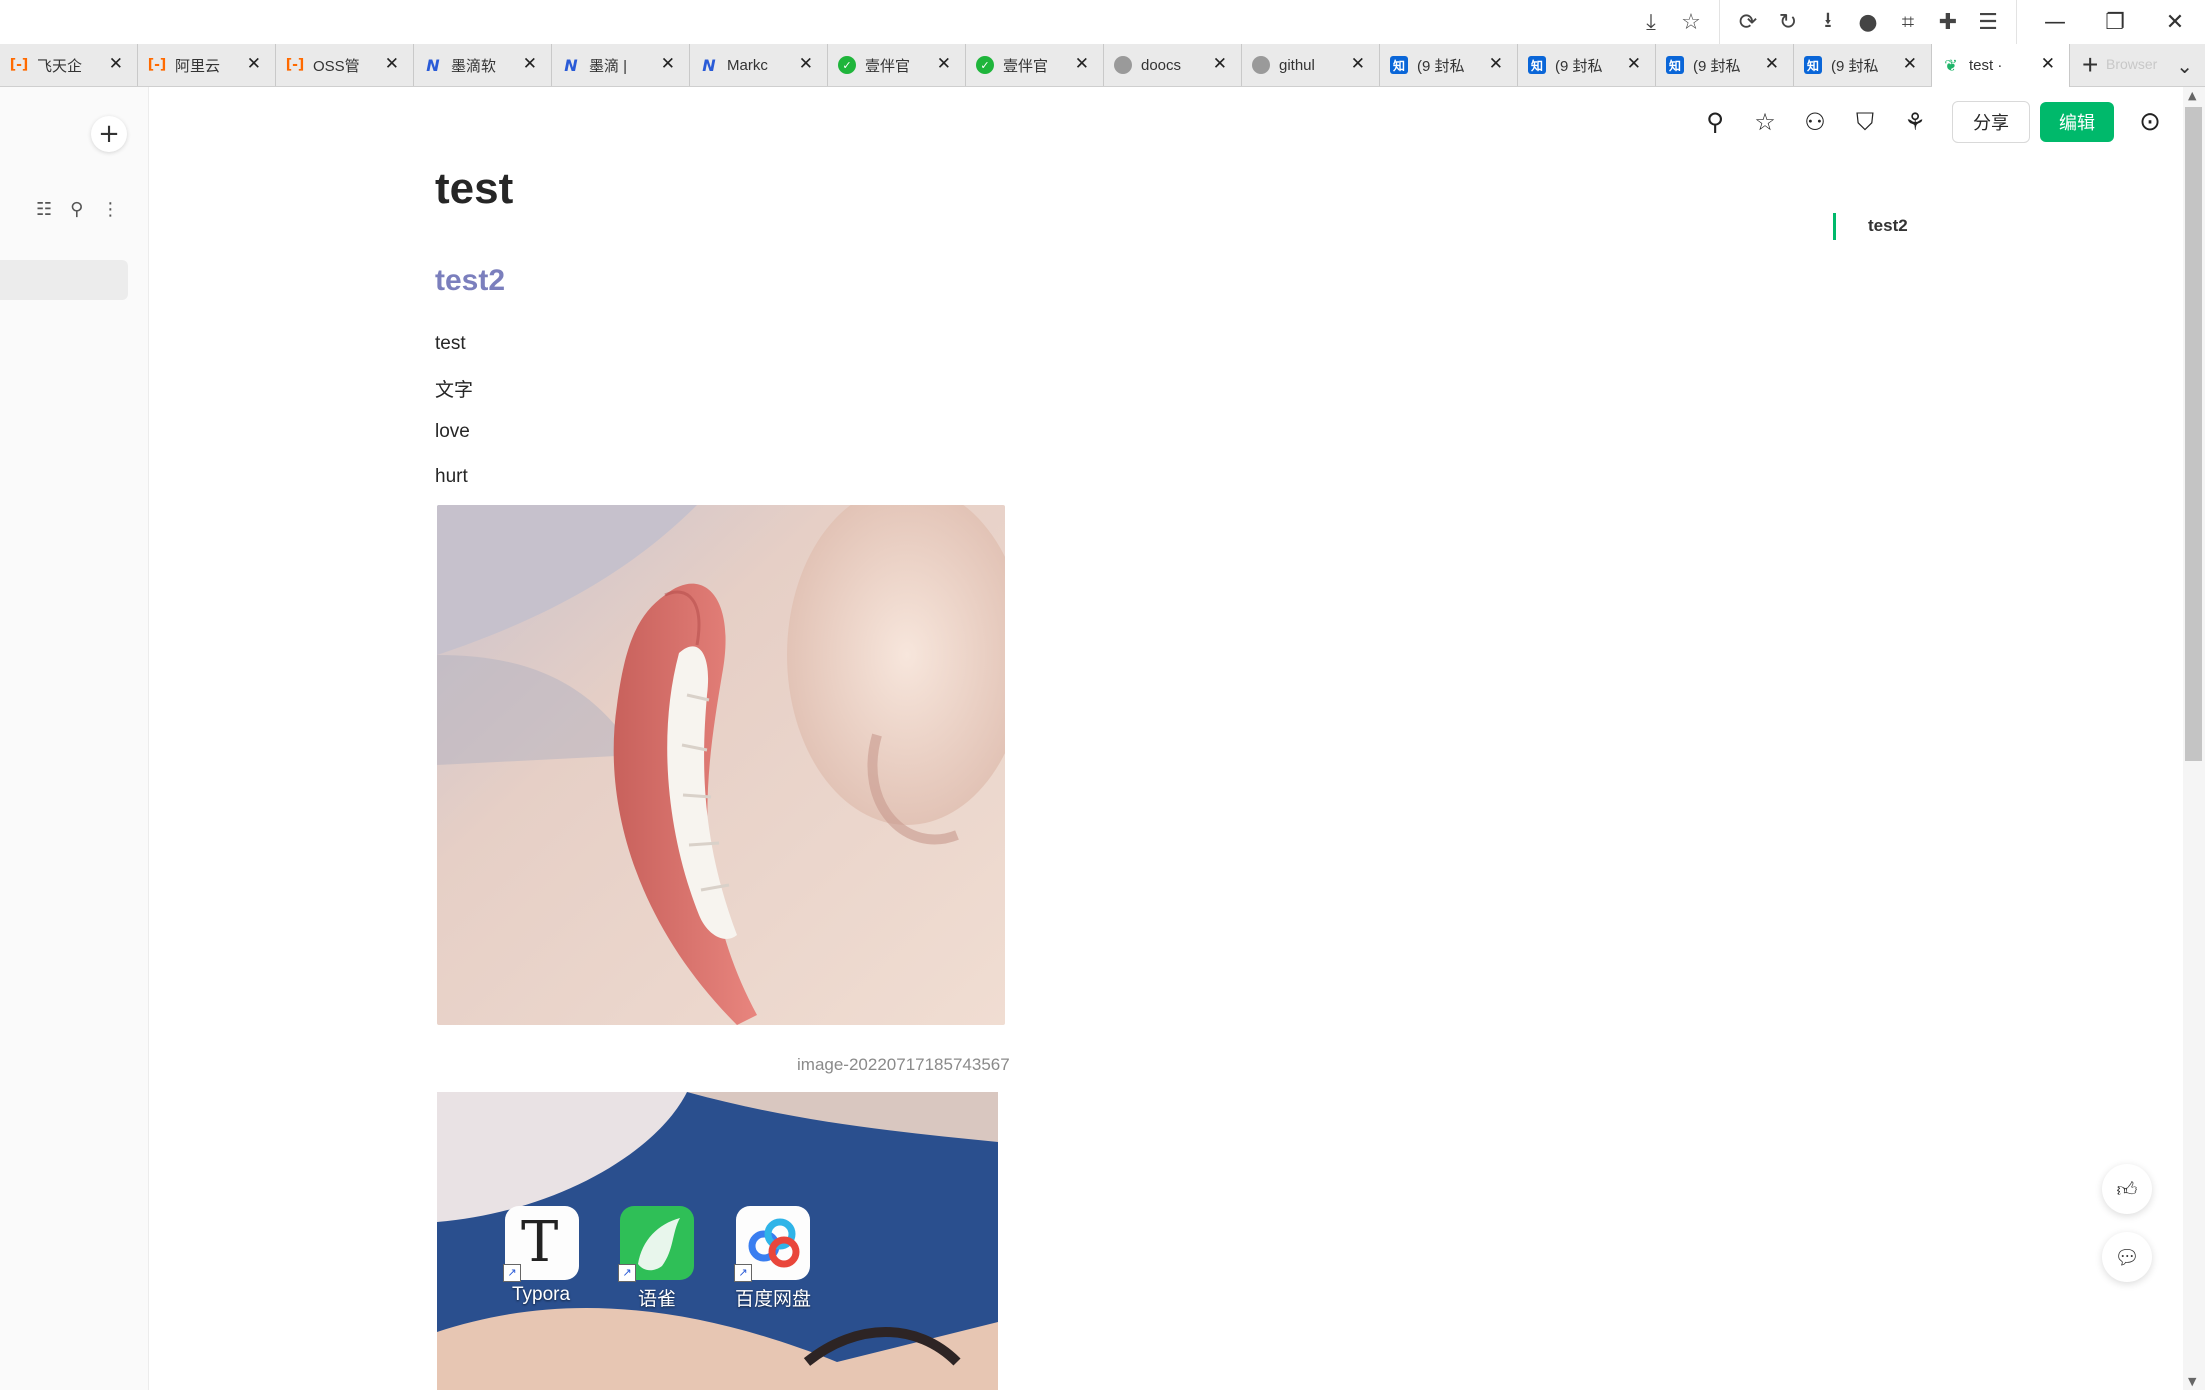  I want to click on tab-title: OSS管, so click(336, 66).